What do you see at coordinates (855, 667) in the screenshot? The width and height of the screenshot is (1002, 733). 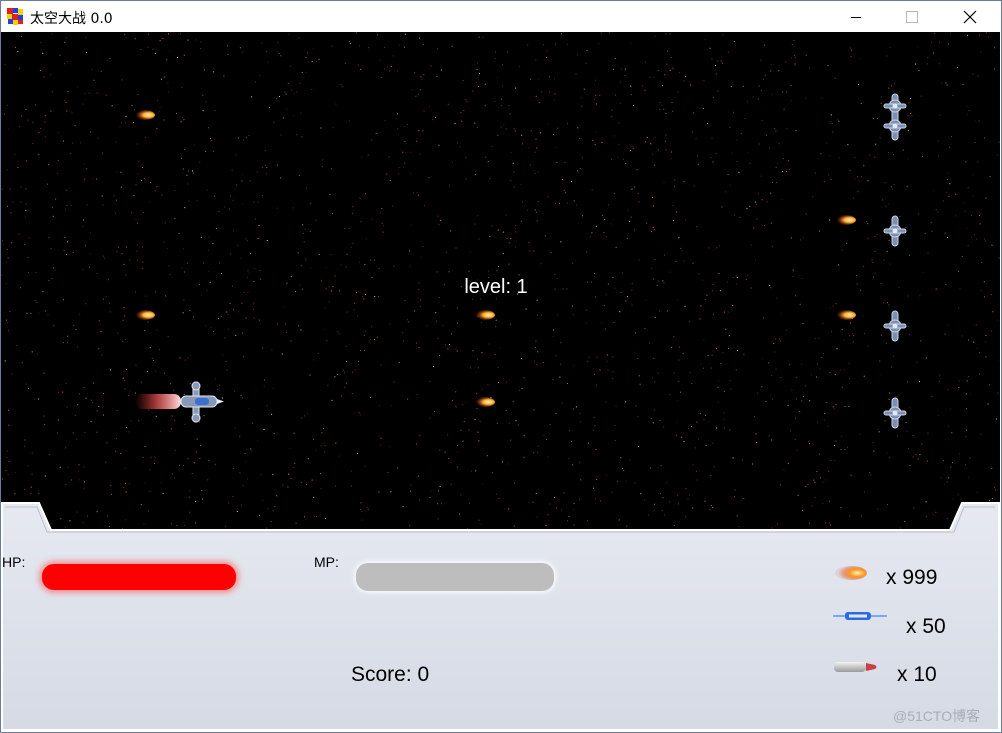 I see `missile-icon` at bounding box center [855, 667].